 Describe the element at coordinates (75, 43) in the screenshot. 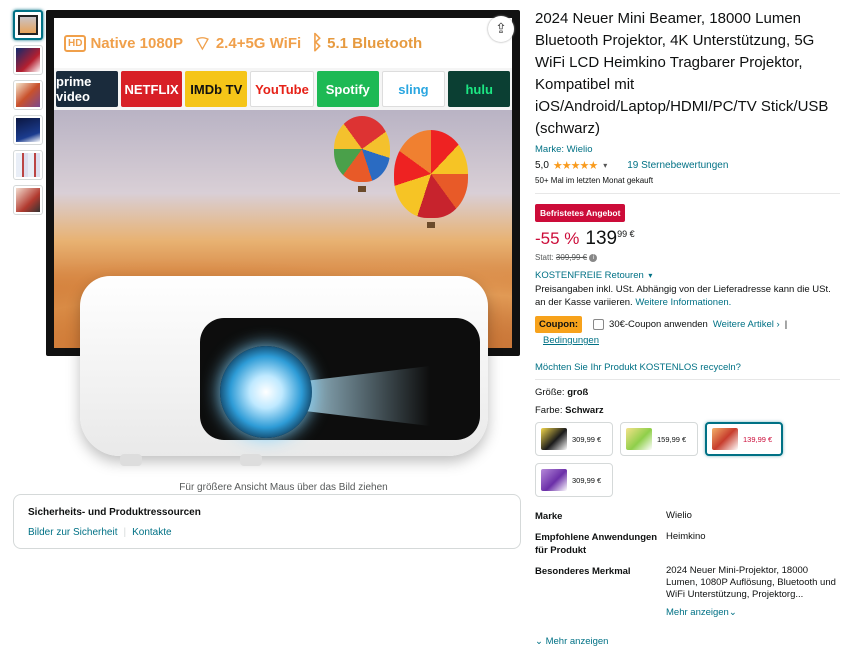

I see `hd-icon: HD` at that location.